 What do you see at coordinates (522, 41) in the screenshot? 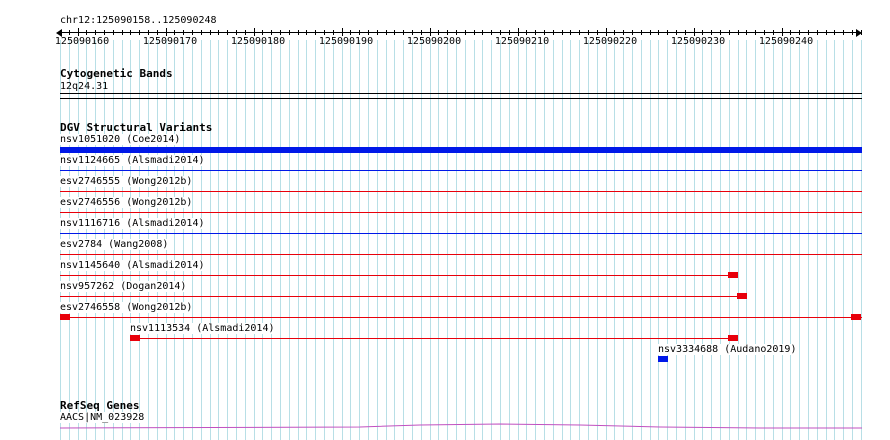
I see `ruler-tick-label: 125090210` at bounding box center [522, 41].